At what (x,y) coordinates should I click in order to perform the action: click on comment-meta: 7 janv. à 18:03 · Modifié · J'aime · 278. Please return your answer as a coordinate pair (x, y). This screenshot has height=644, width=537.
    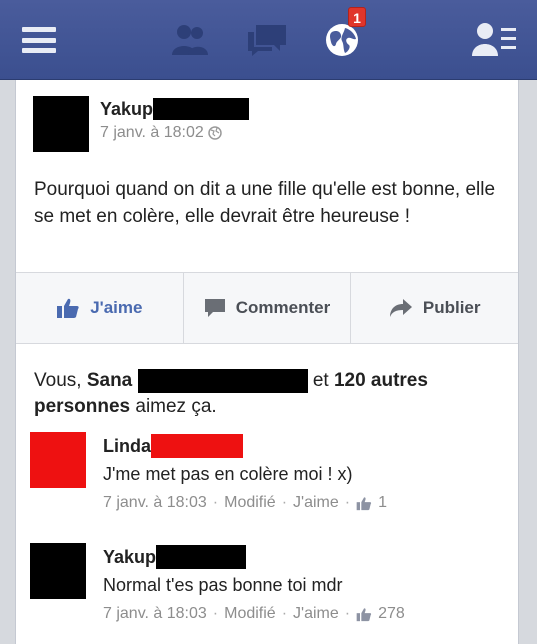
    Looking at the image, I should click on (254, 614).